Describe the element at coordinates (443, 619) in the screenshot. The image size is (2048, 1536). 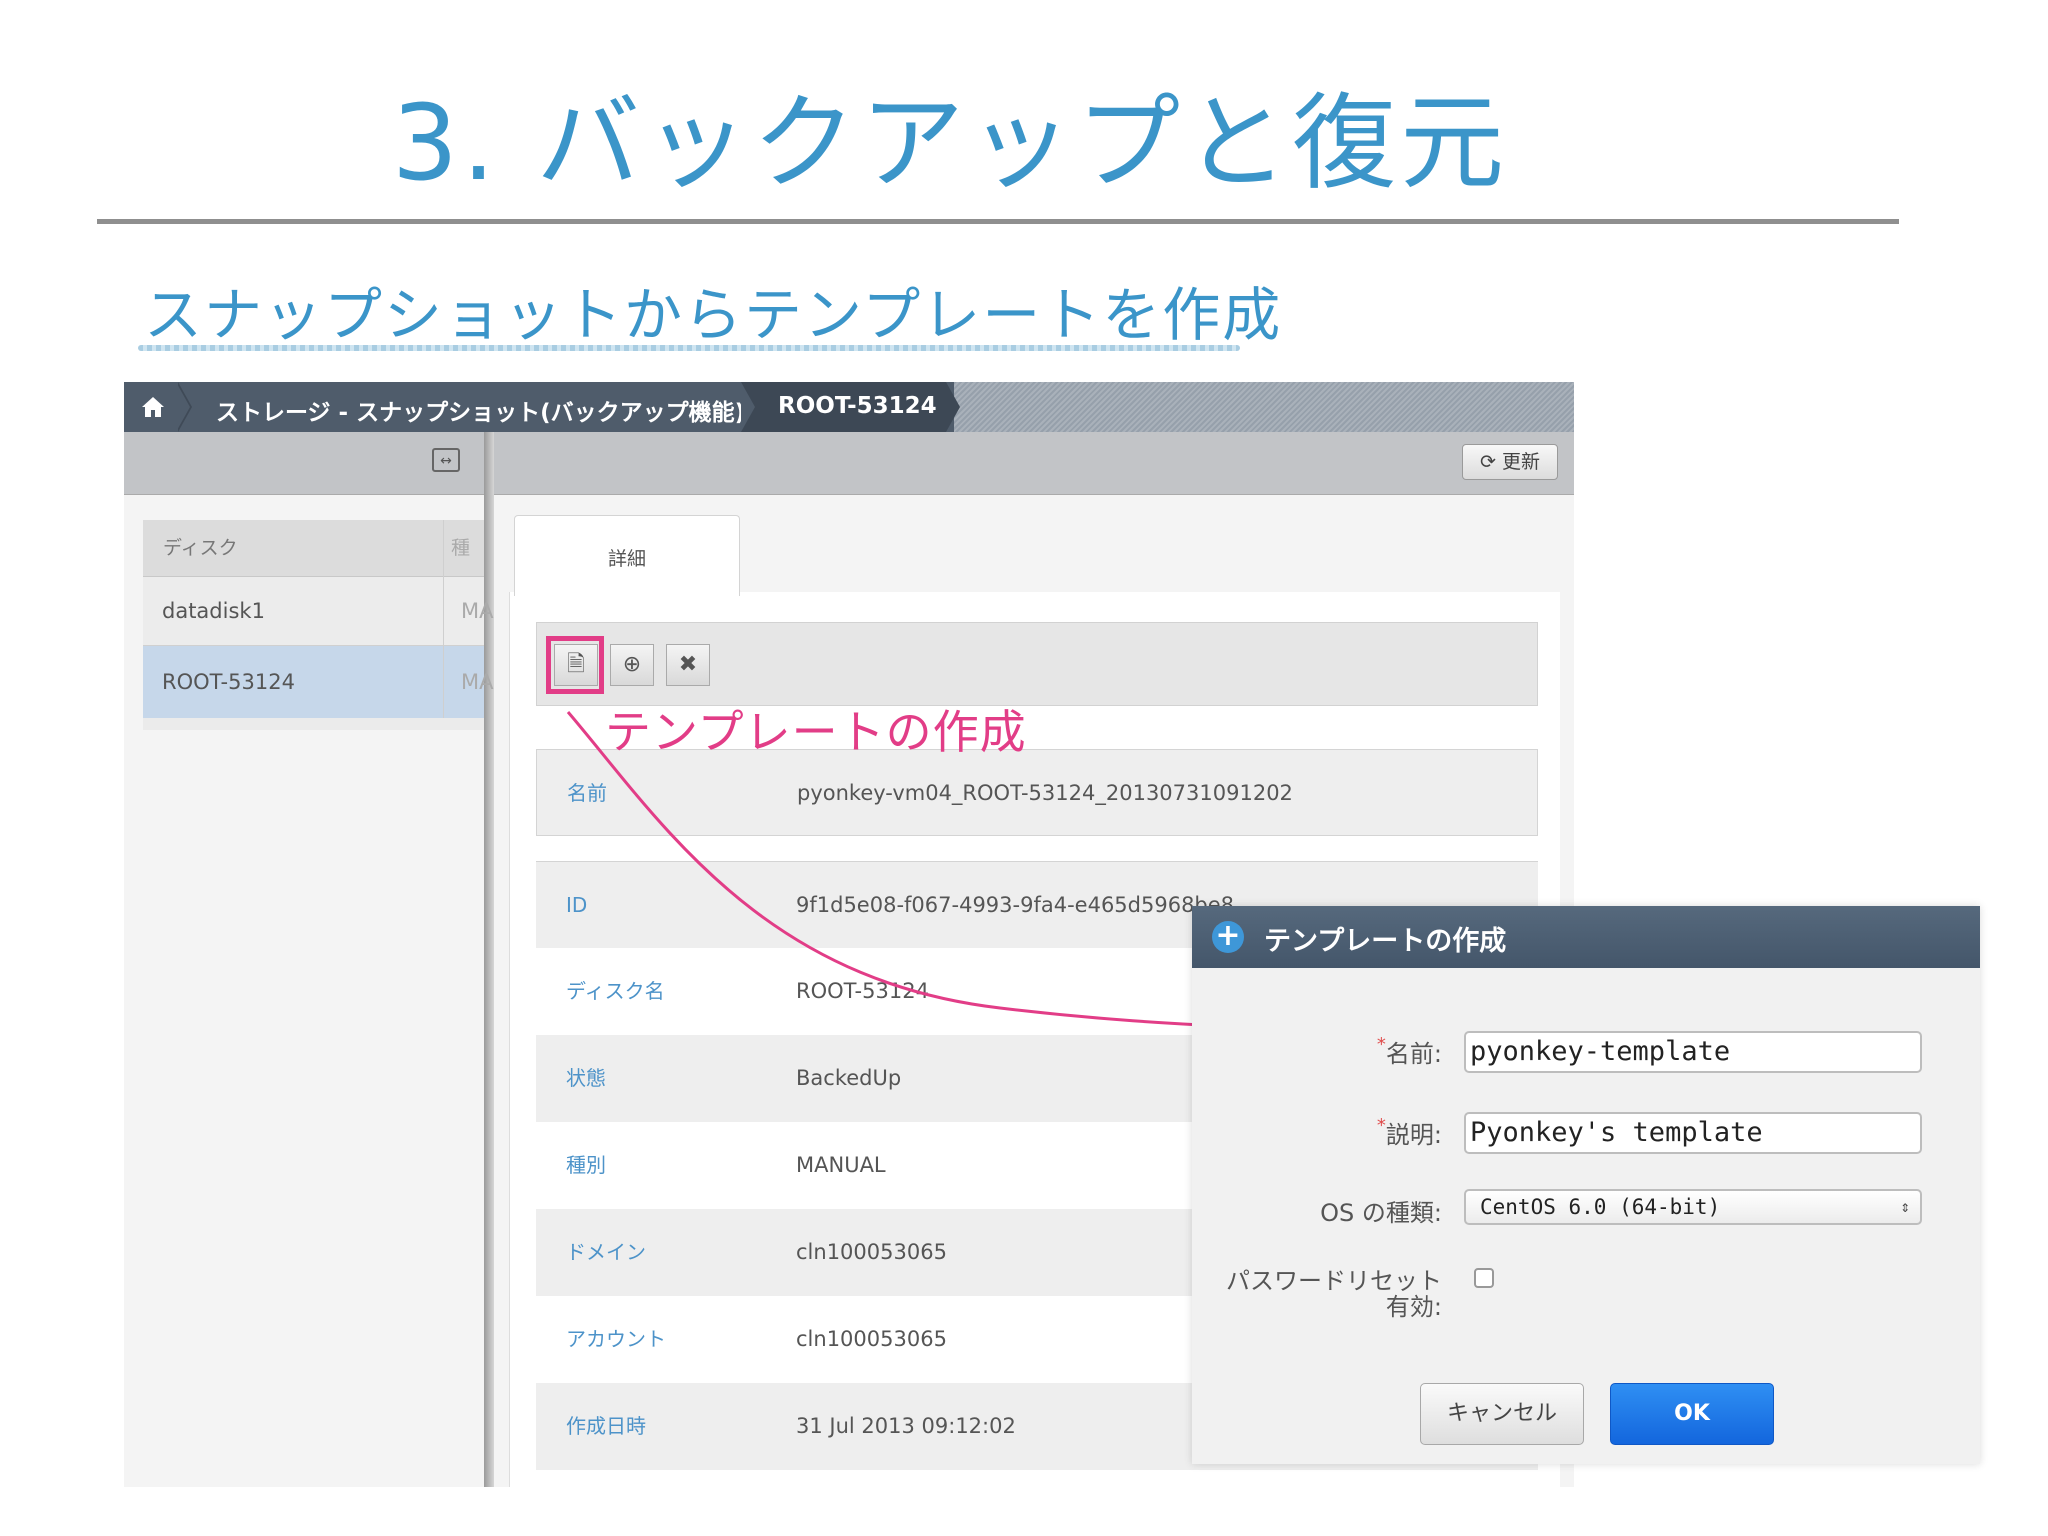
I see `column-separator` at that location.